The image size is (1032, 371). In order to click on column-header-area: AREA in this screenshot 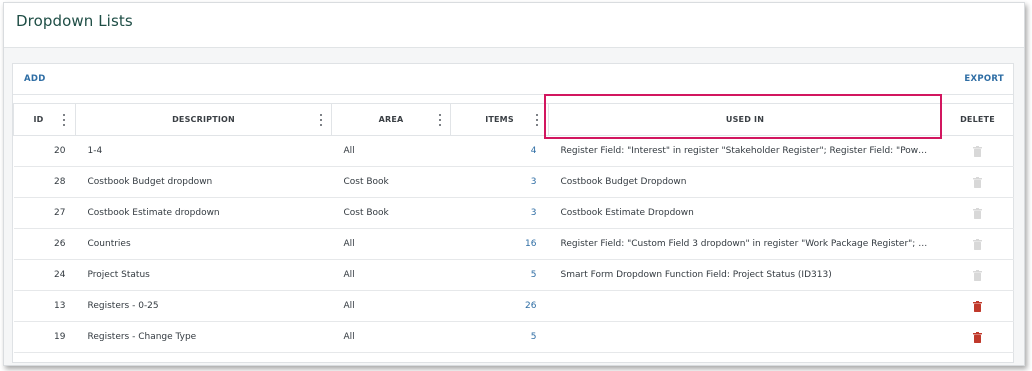, I will do `click(391, 119)`.